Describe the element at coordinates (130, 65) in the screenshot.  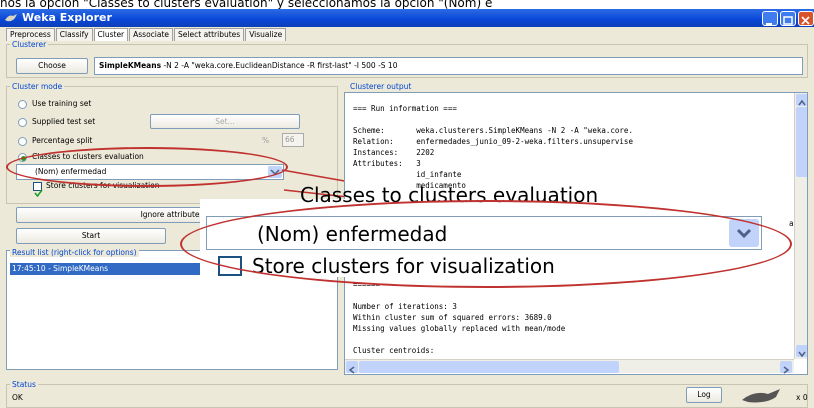
I see `clusterer-algorithm: SimpleKMeans` at that location.